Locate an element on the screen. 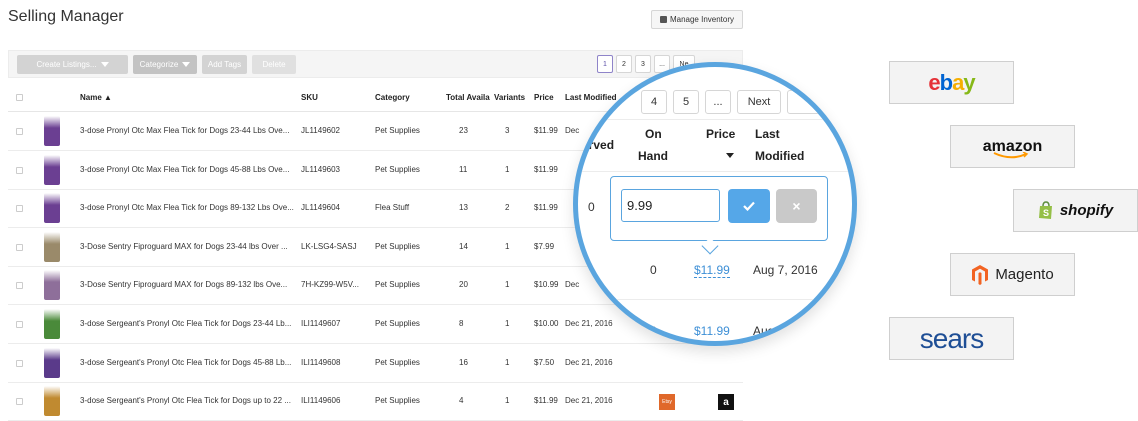  col-price-header: Price is located at coordinates (720, 134).